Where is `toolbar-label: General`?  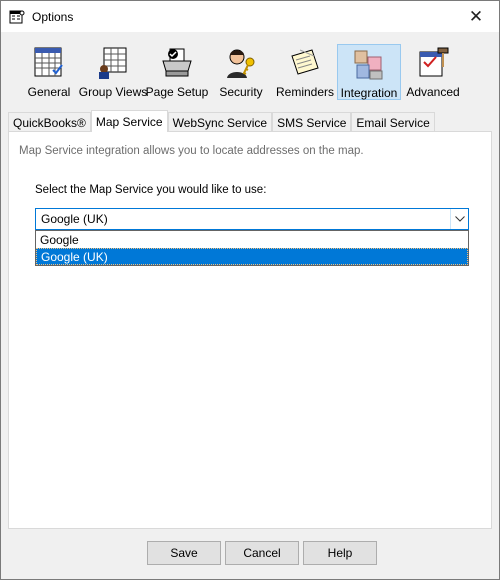 toolbar-label: General is located at coordinates (49, 92).